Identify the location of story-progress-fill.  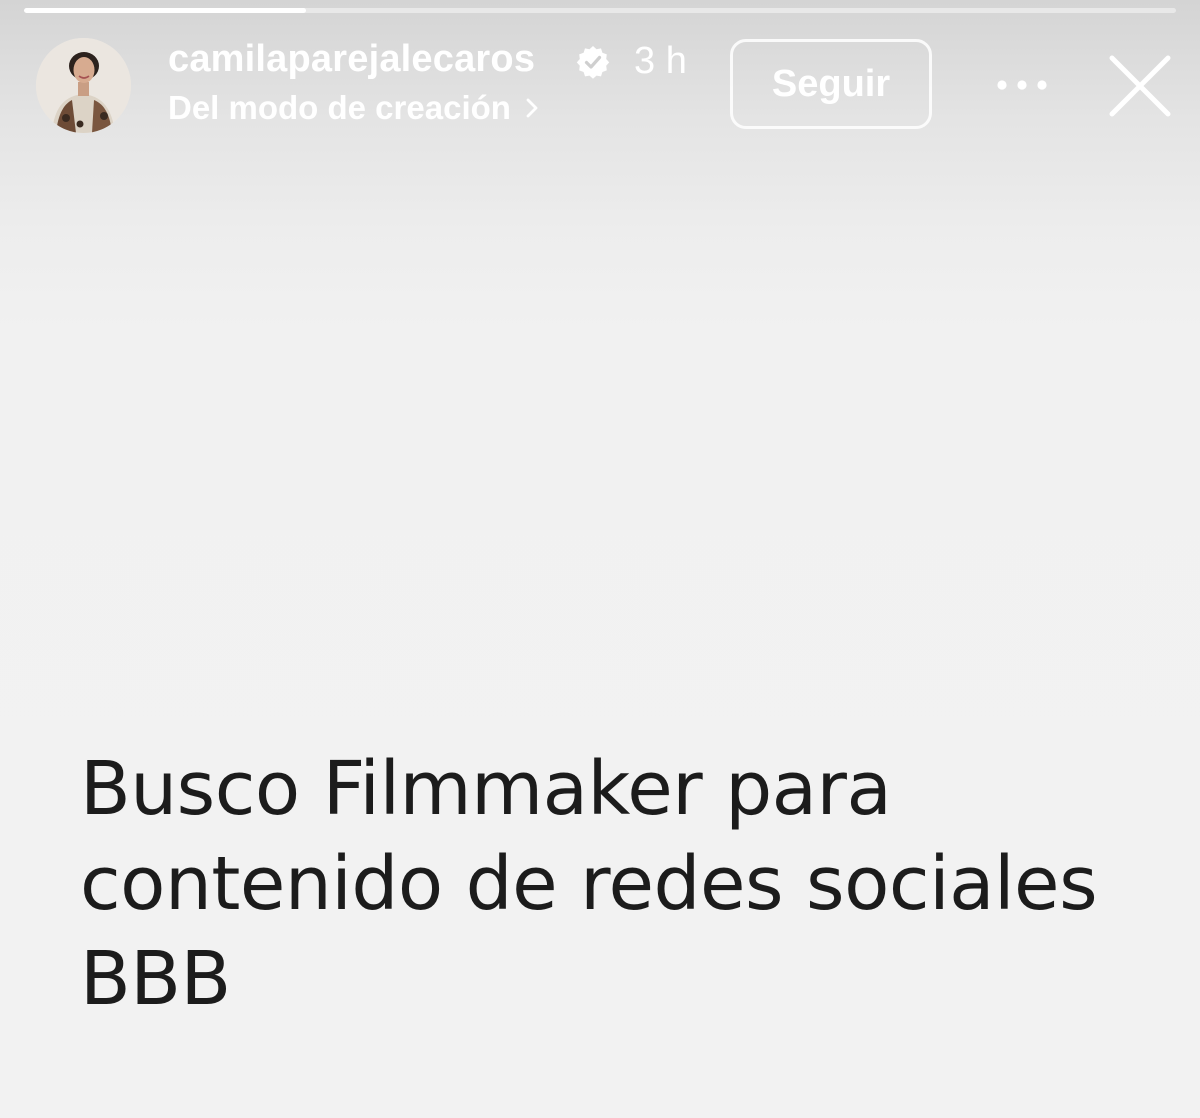
(165, 10).